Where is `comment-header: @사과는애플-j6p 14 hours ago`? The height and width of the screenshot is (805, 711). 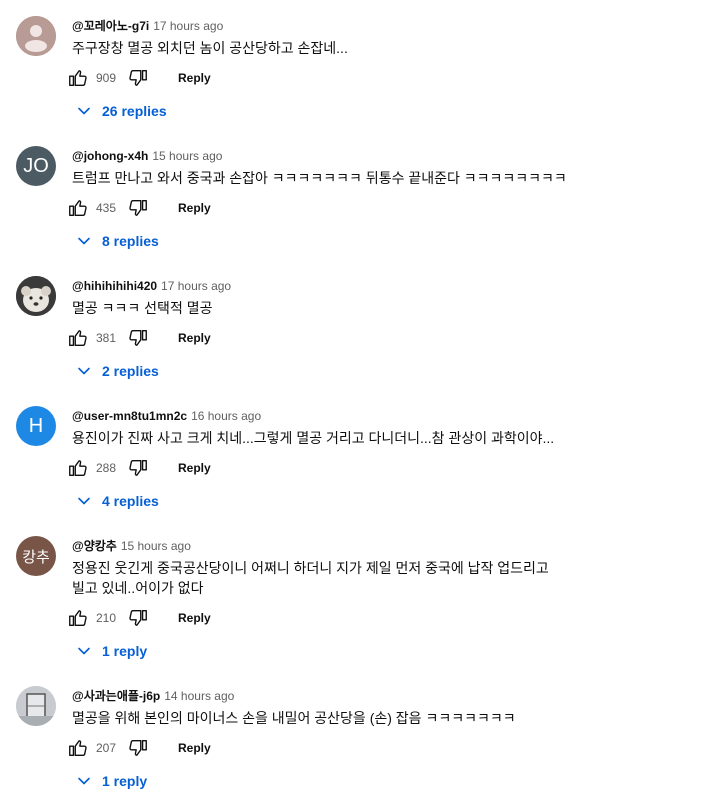 comment-header: @사과는애플-j6p 14 hours ago is located at coordinates (153, 695).